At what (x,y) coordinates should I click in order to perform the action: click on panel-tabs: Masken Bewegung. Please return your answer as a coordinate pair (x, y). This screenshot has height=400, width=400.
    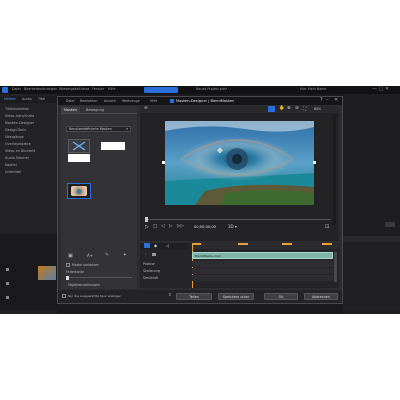
    Looking at the image, I should click on (99, 110).